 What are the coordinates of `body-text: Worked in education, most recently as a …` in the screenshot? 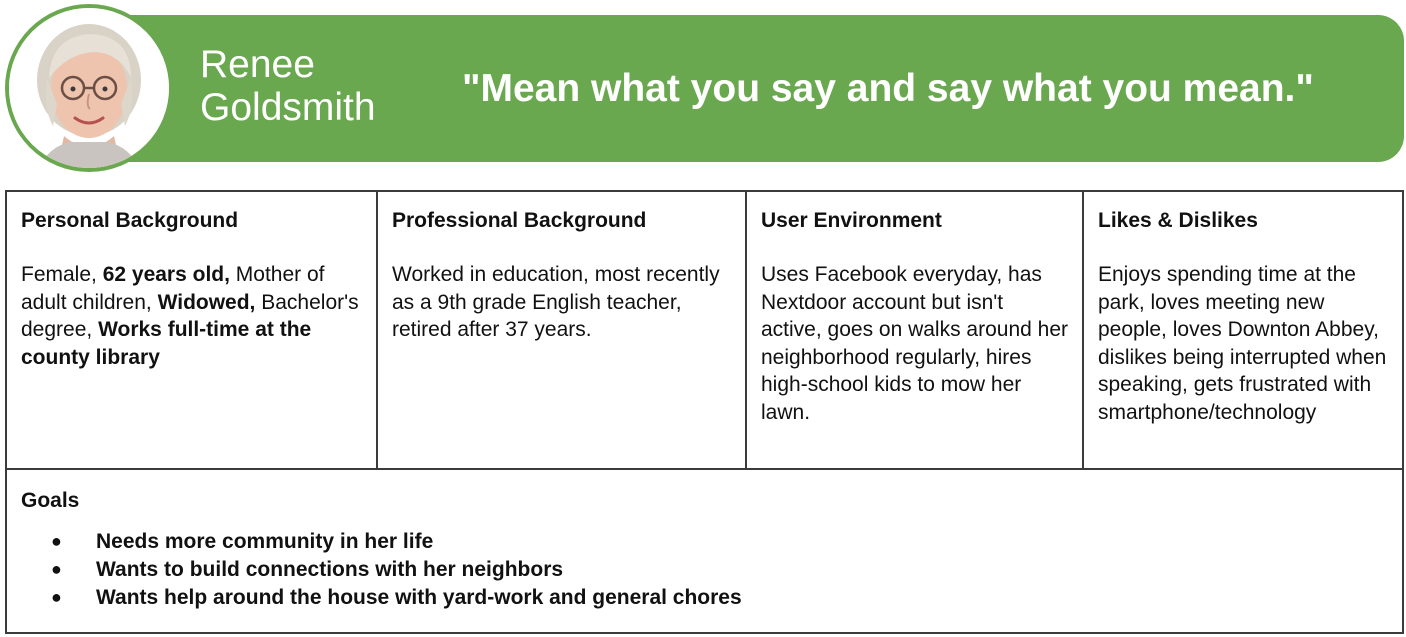 It's located at (556, 302).